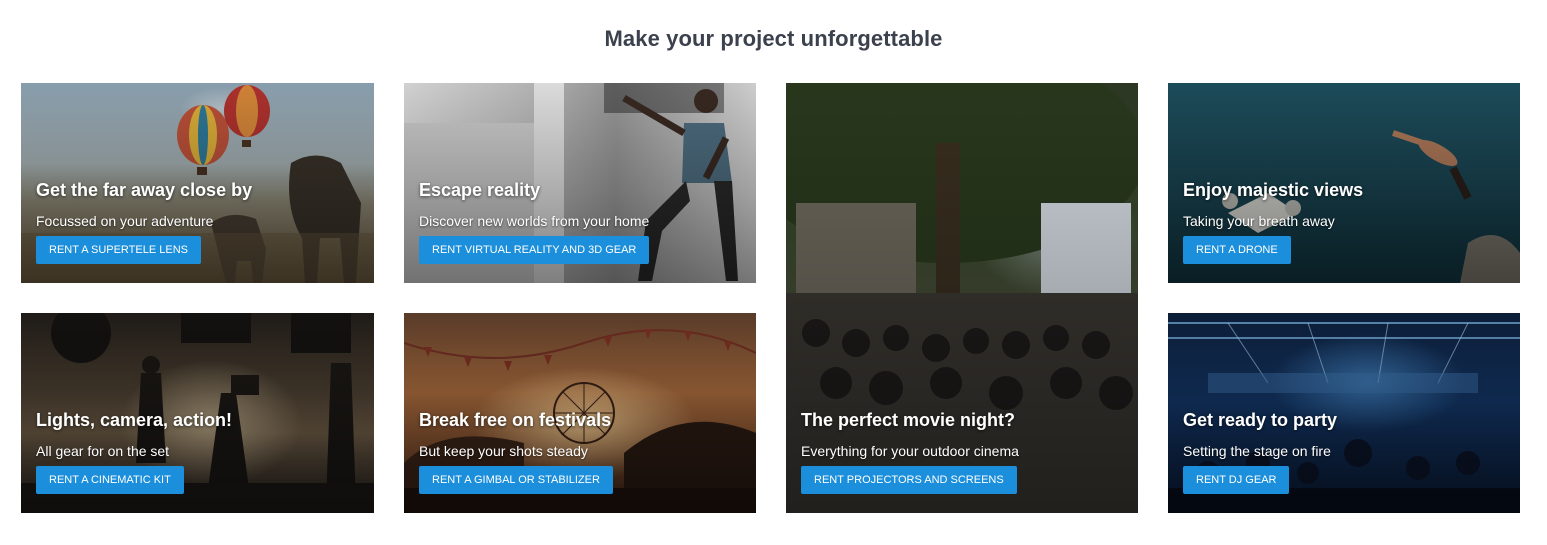 This screenshot has width=1547, height=545. I want to click on card-title: The perfect movie night?, so click(908, 420).